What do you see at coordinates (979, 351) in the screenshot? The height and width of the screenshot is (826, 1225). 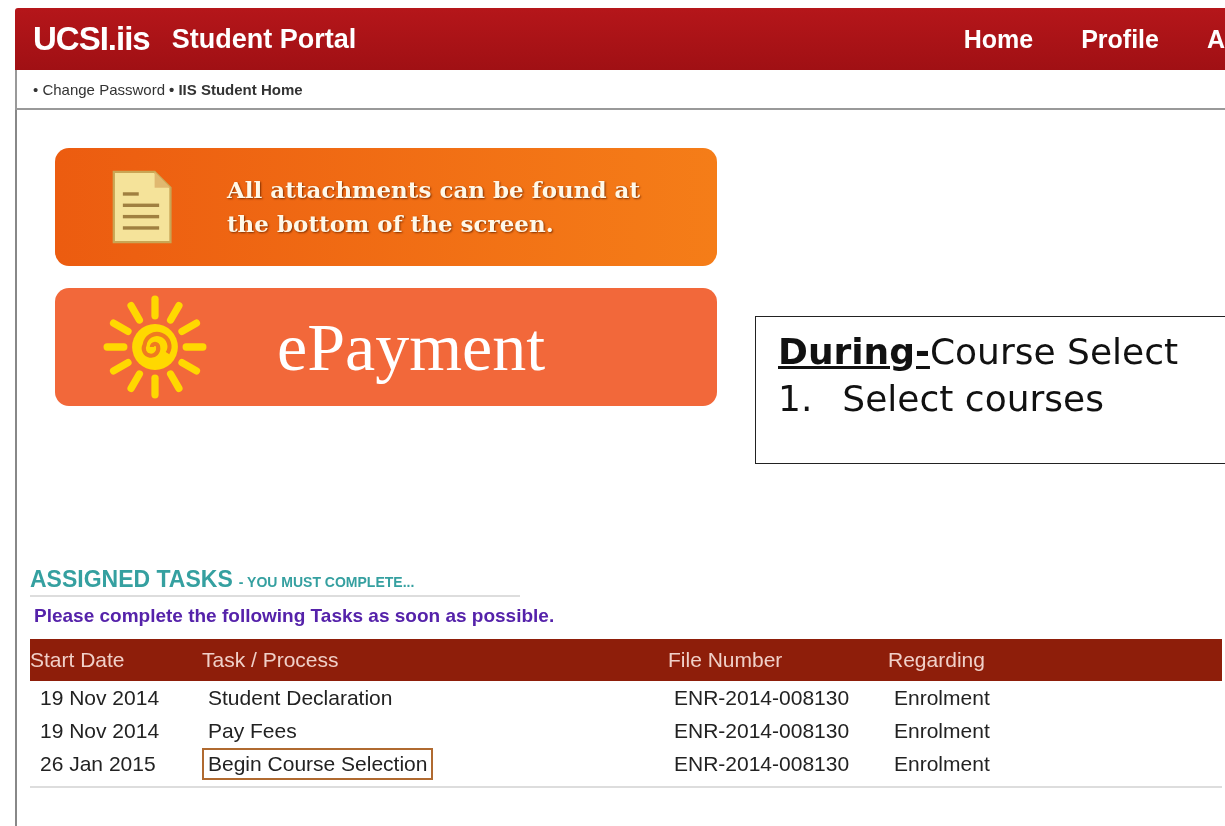 I see `callout-heading: During-Course Select` at bounding box center [979, 351].